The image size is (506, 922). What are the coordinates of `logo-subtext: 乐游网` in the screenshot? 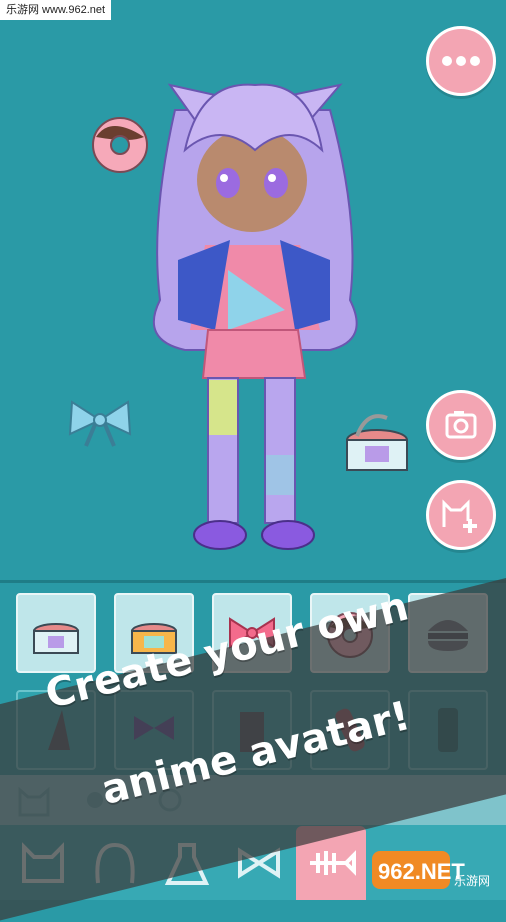 It's located at (472, 881).